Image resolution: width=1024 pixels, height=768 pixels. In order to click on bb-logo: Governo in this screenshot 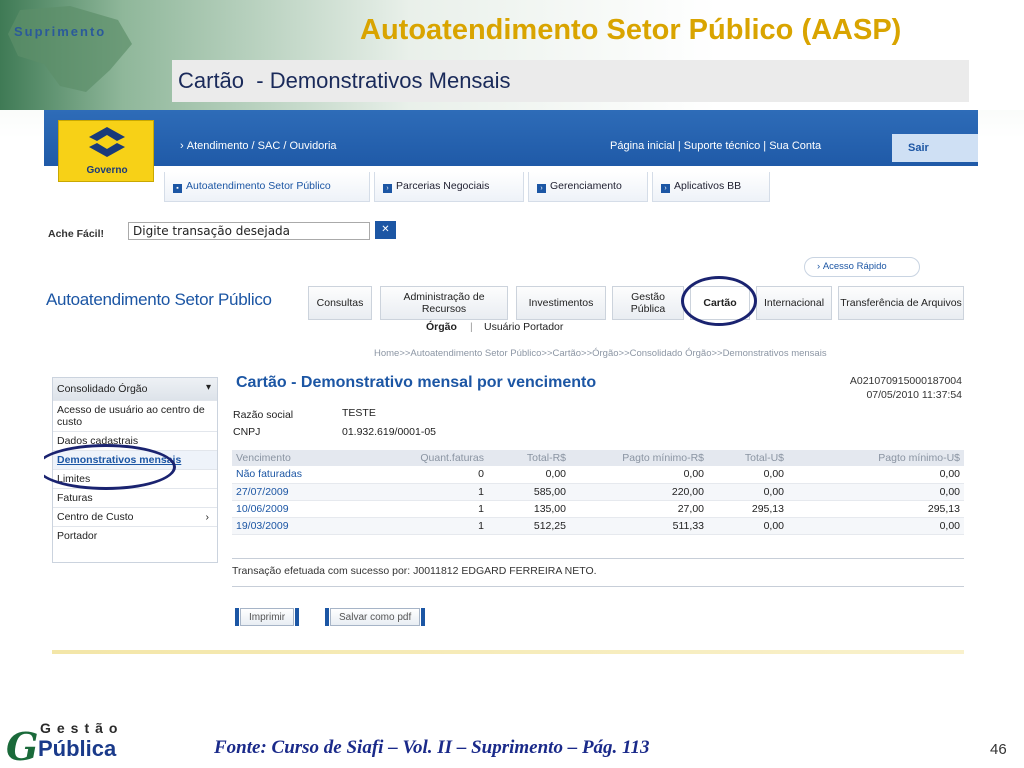, I will do `click(106, 151)`.